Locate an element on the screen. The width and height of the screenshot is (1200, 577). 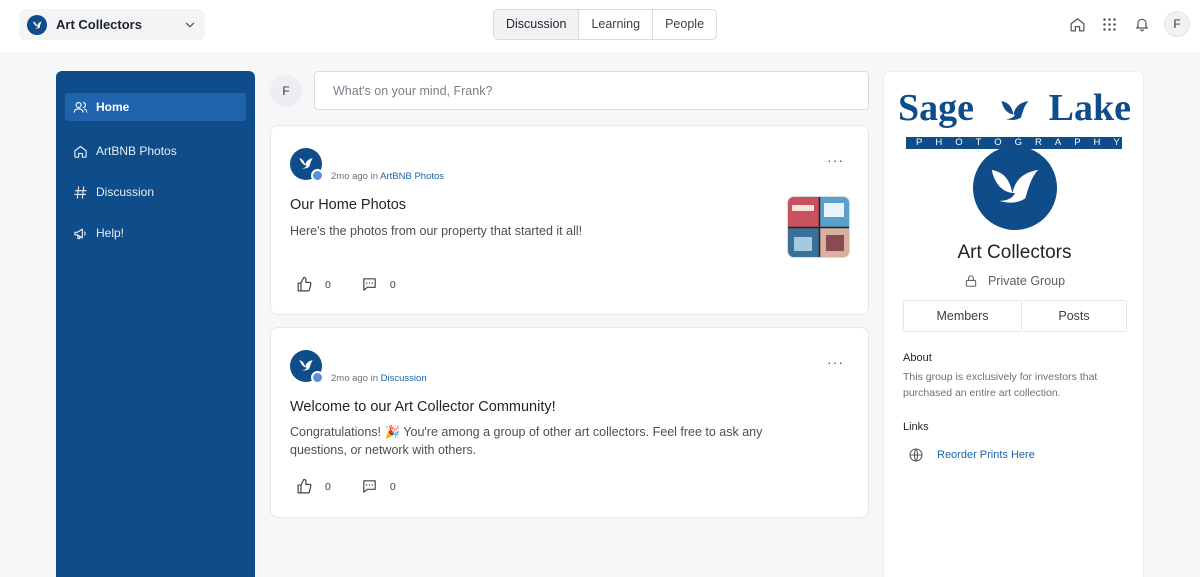
globe-icon is located at coordinates (916, 455).